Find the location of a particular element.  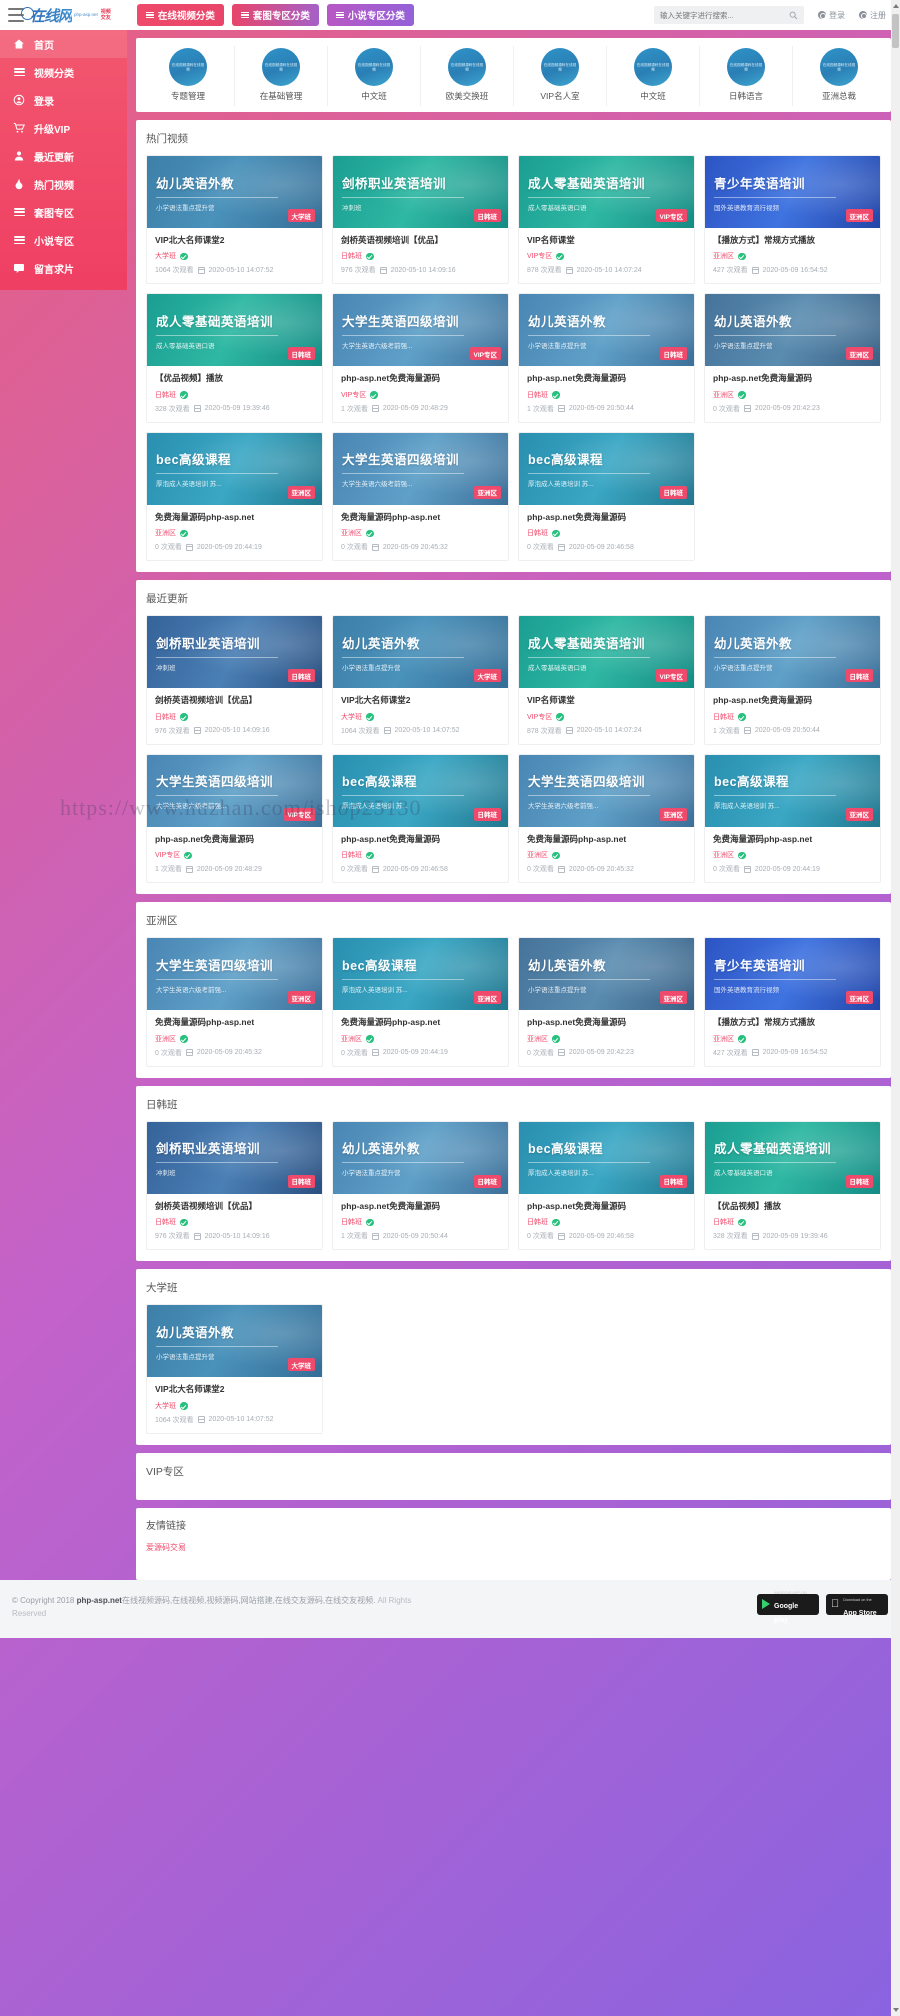

category-item-1: 在线视频源码在线视频 在基础管理 is located at coordinates (281, 76).